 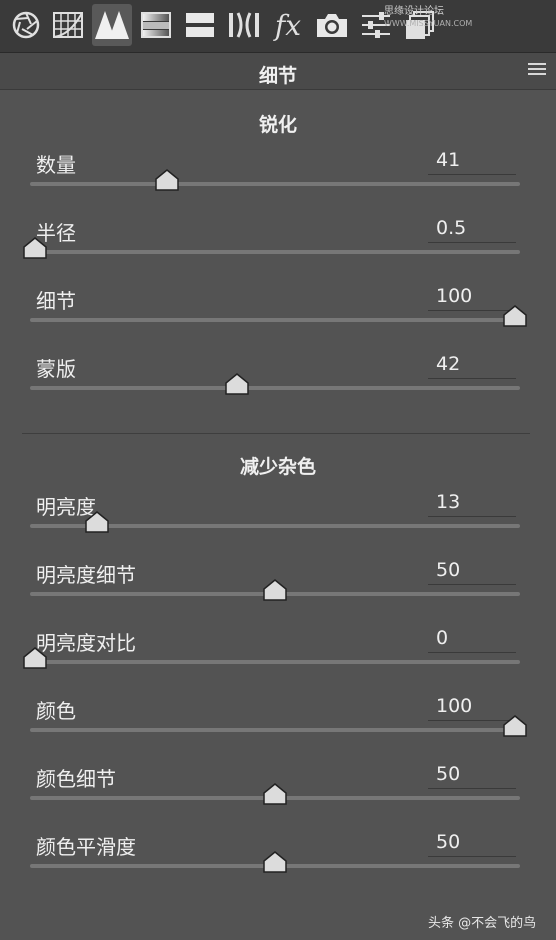 What do you see at coordinates (472, 504) in the screenshot?
I see `slider-value-field: 13` at bounding box center [472, 504].